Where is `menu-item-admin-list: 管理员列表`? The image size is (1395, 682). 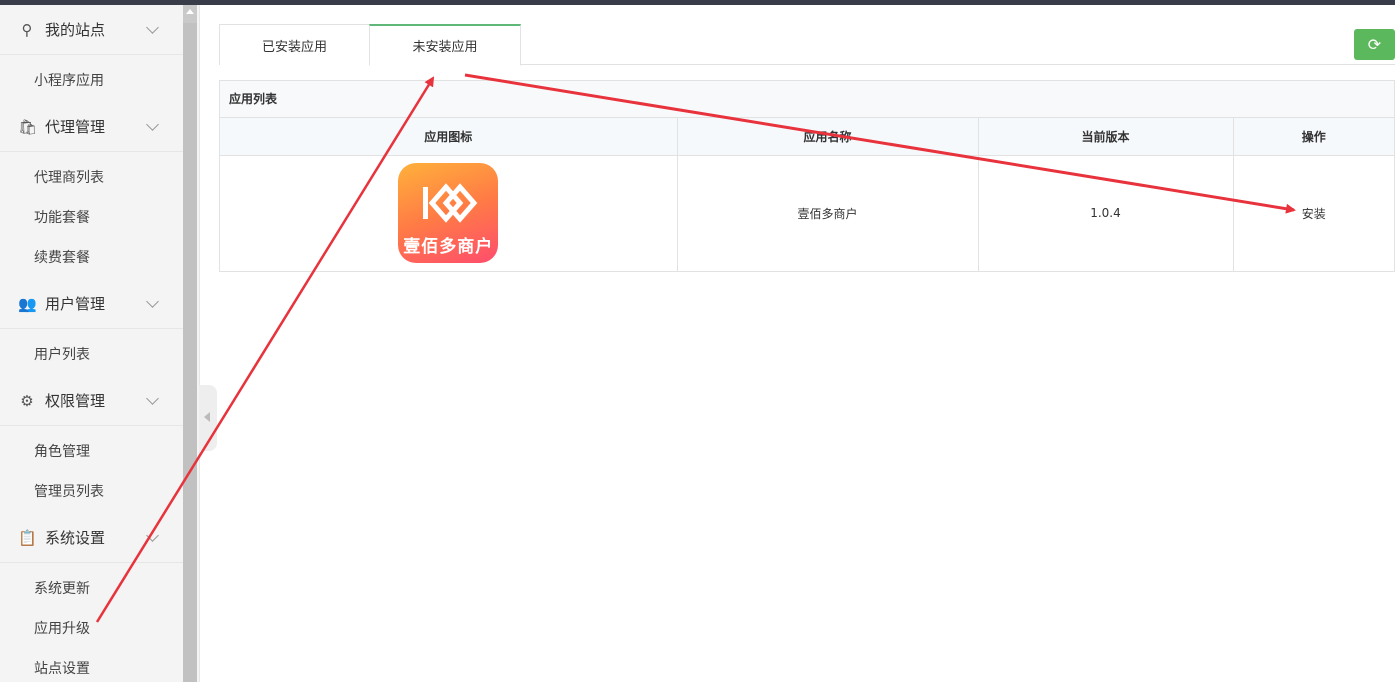
menu-item-admin-list: 管理员列表 is located at coordinates (69, 491).